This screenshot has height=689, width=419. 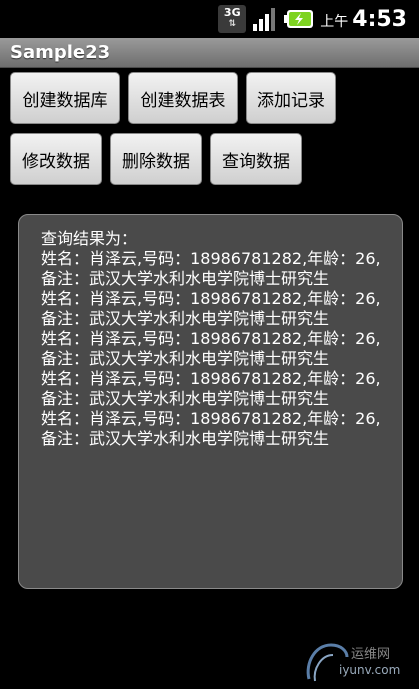 I want to click on status-bar: 3G ⇅ 上午 4:53, so click(x=209, y=19).